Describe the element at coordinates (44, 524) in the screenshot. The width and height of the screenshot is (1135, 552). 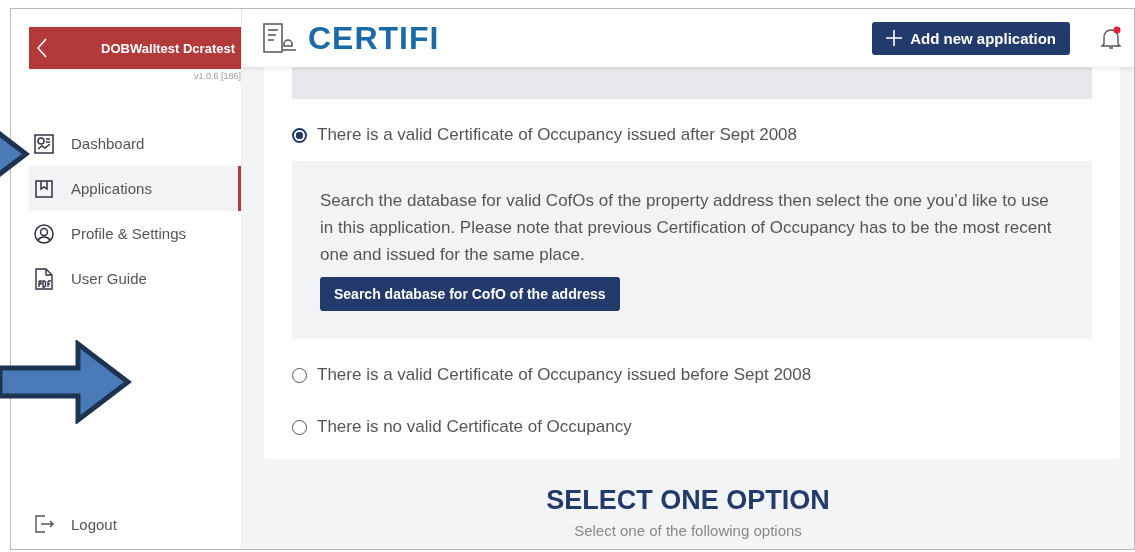
I see `logout-icon` at that location.